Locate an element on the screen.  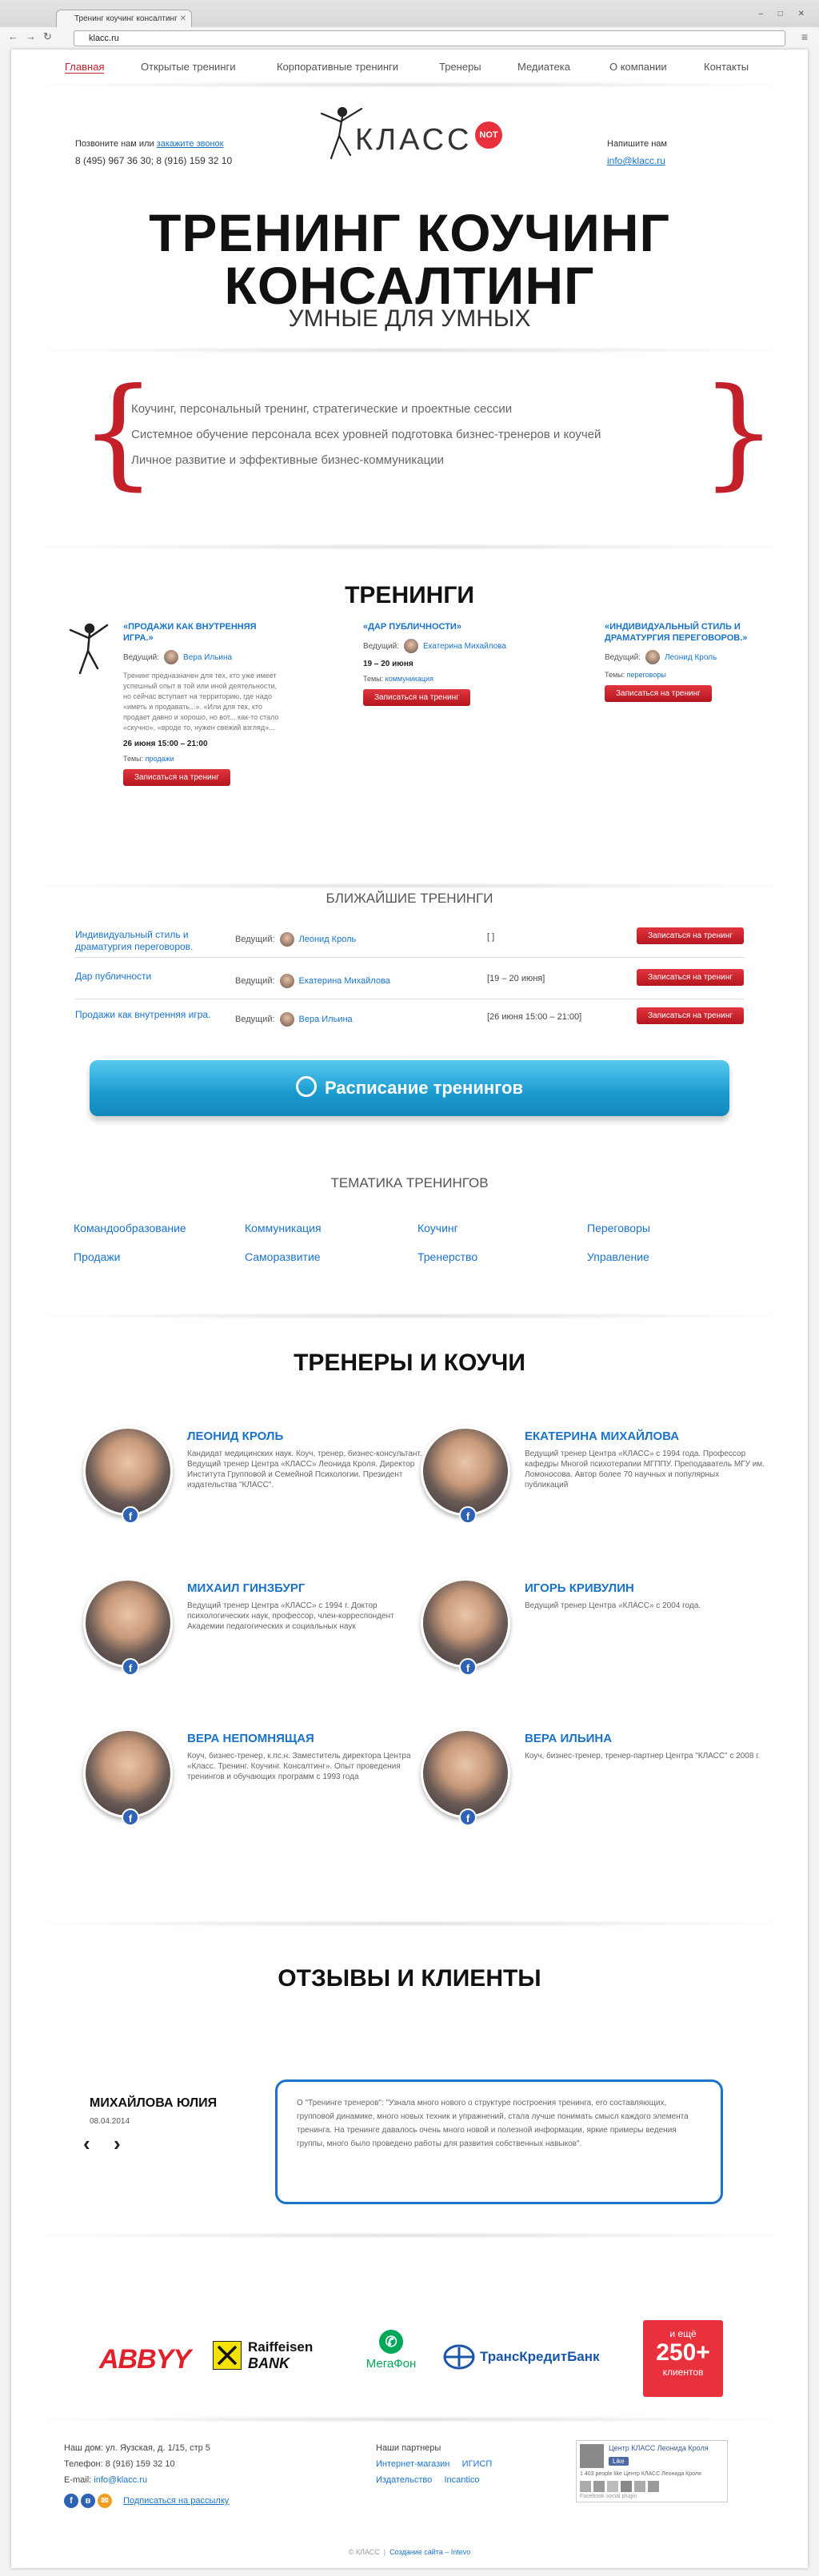
browser-tab: Тренинг коучинг консалтинг ✕ is located at coordinates (124, 19).